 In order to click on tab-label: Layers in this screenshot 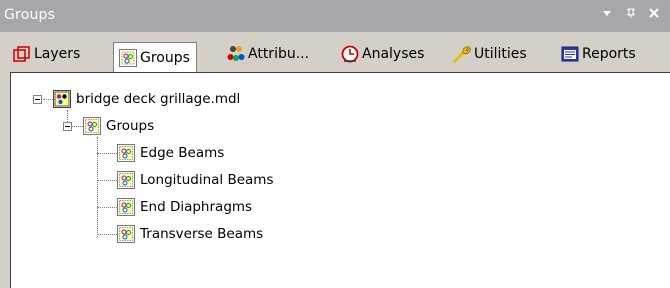, I will do `click(57, 54)`.